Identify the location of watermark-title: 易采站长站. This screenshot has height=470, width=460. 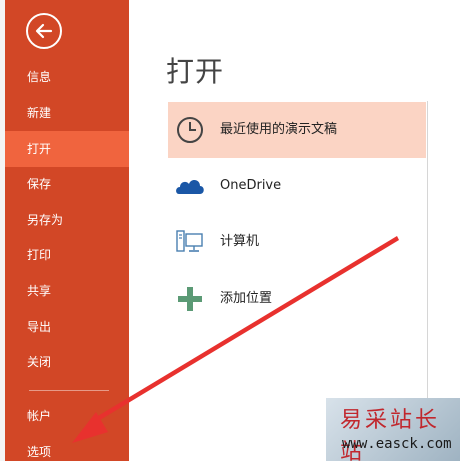
(390, 436).